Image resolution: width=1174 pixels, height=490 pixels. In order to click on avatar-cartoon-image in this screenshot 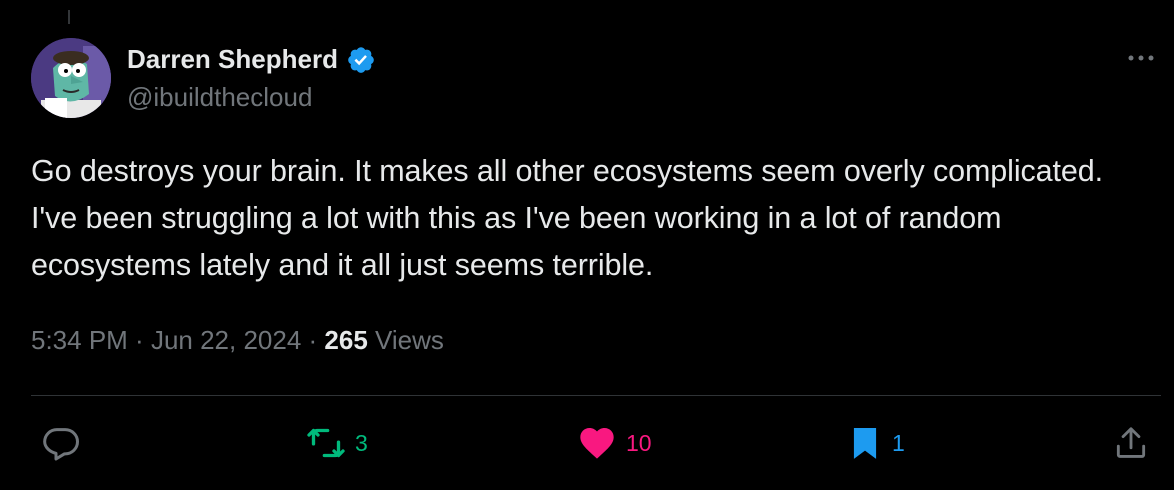, I will do `click(71, 78)`.